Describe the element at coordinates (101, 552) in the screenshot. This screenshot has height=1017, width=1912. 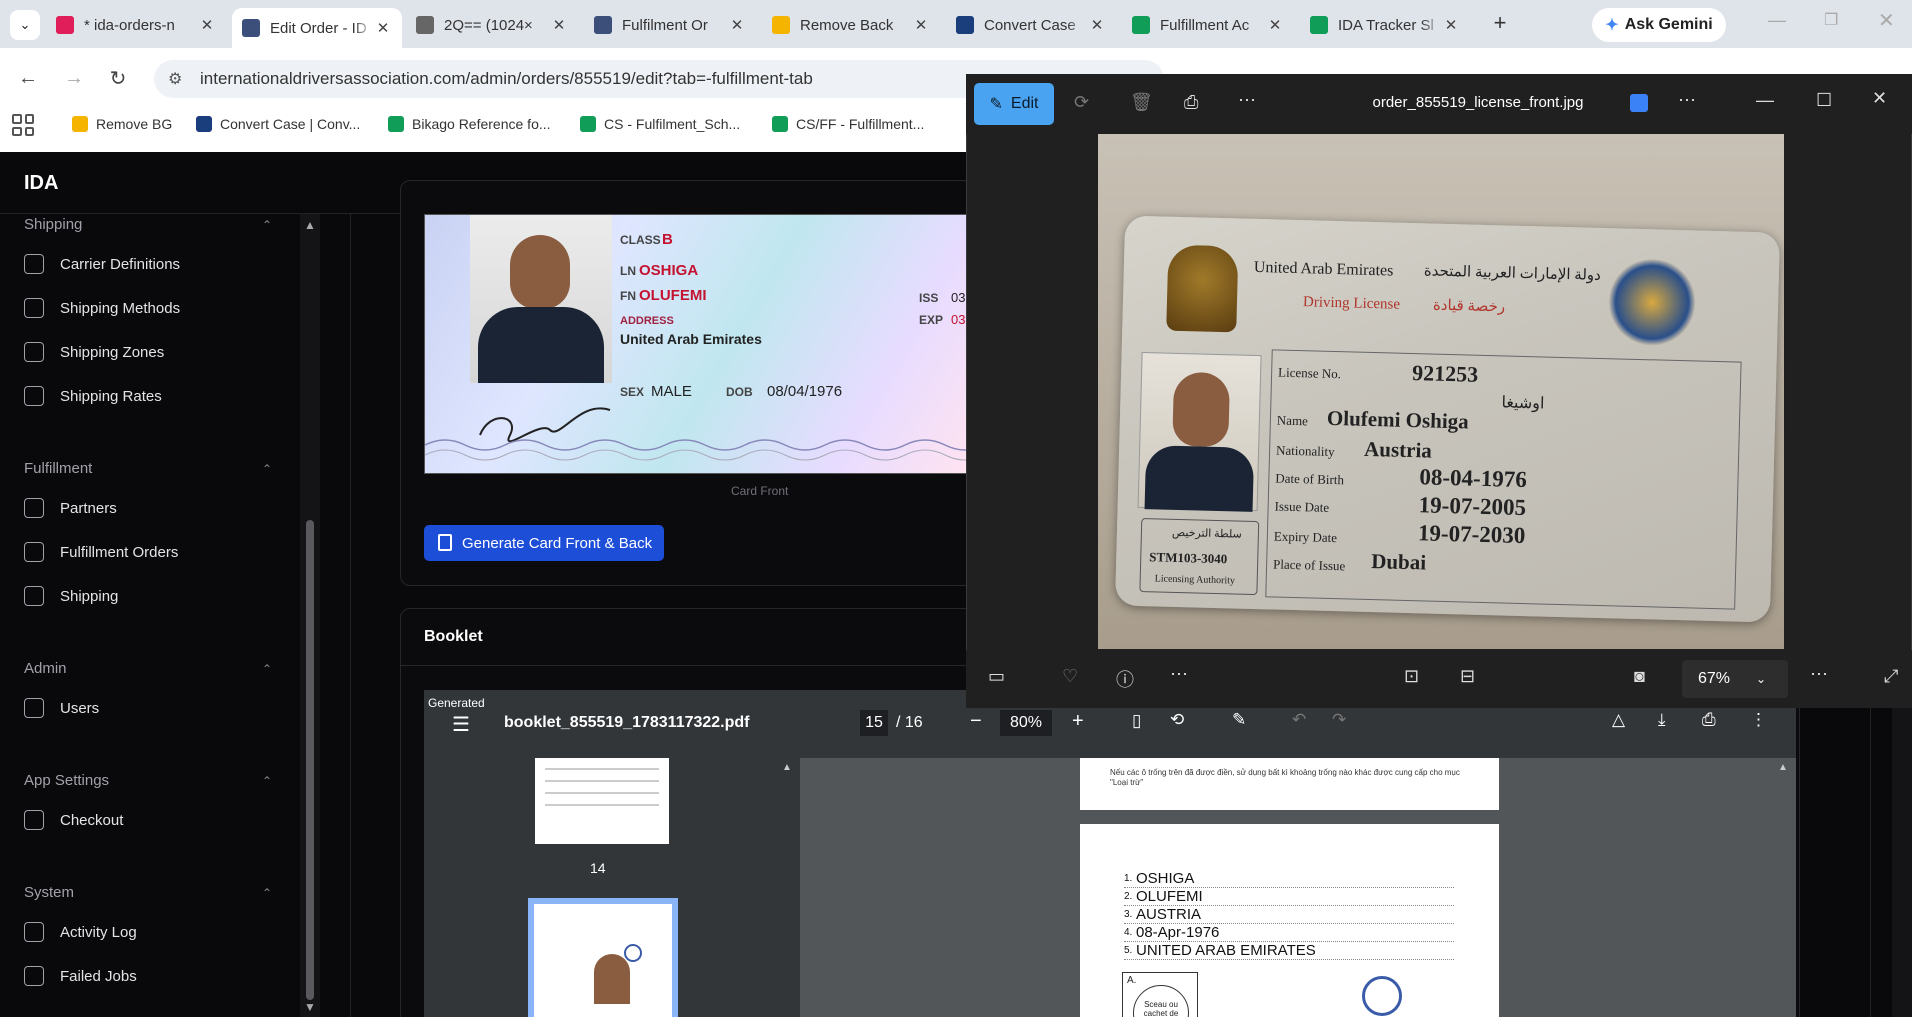
I see `sidebar-item: Fulfillment Orders` at that location.